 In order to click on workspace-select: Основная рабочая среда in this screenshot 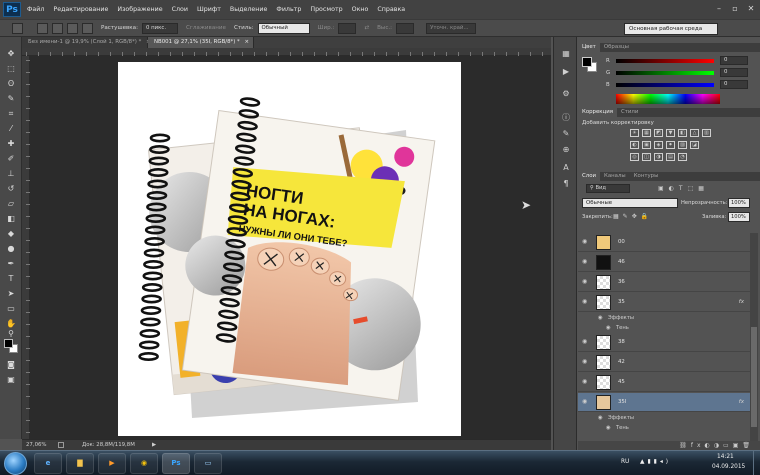, I will do `click(671, 29)`.